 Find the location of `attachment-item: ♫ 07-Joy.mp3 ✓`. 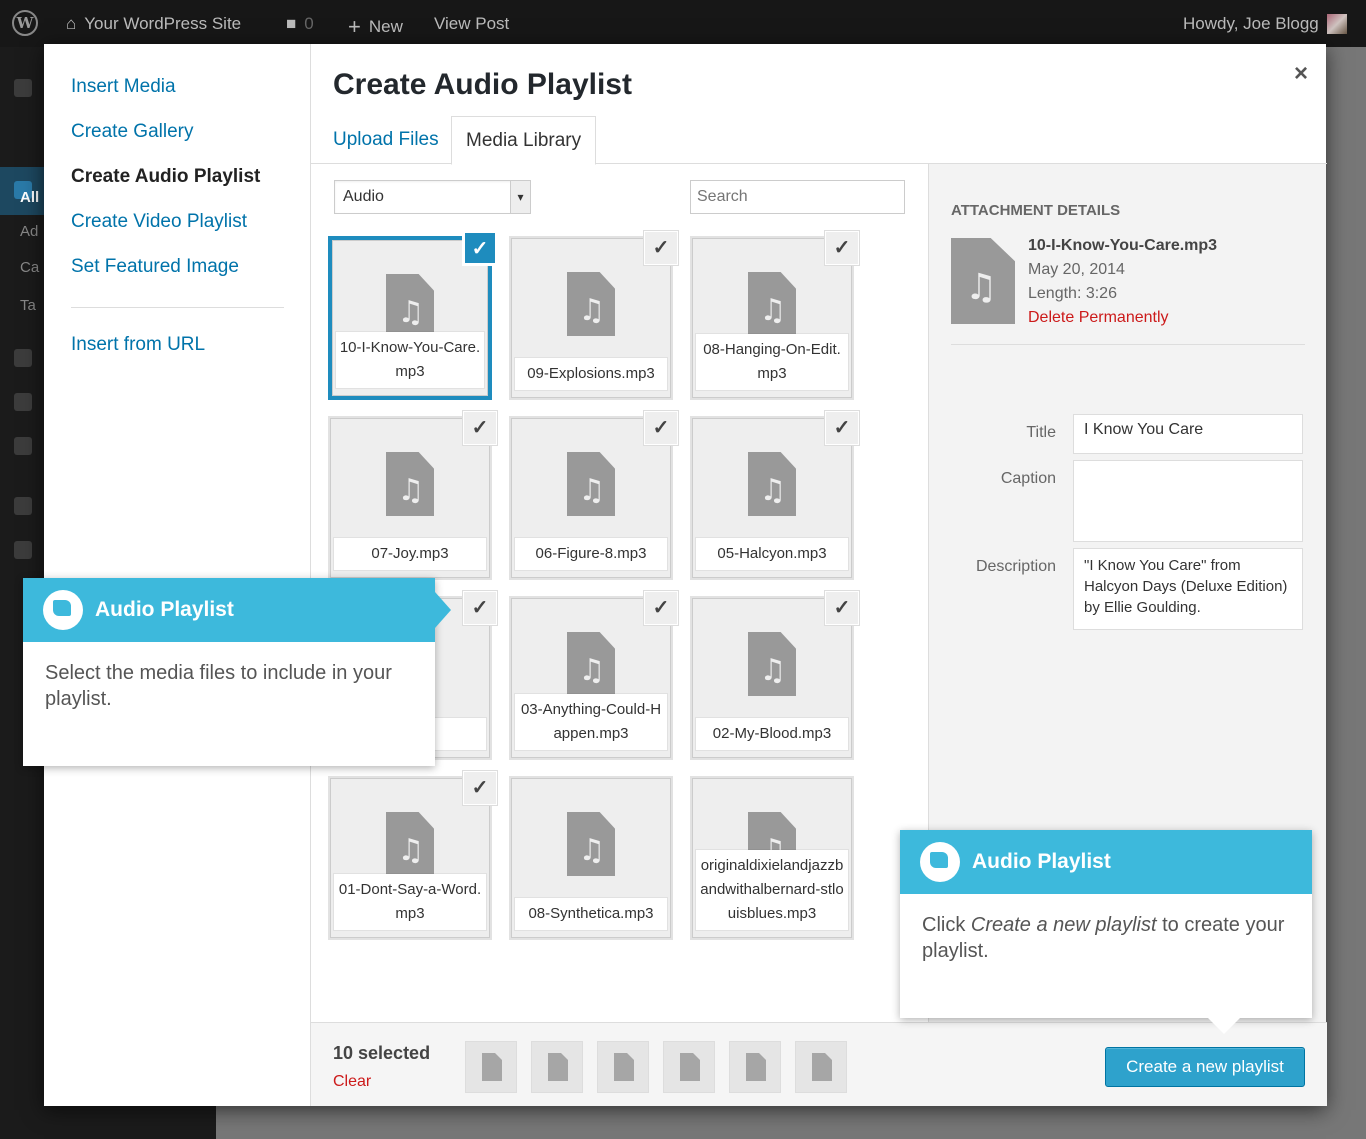

attachment-item: ♫ 07-Joy.mp3 ✓ is located at coordinates (413, 495).